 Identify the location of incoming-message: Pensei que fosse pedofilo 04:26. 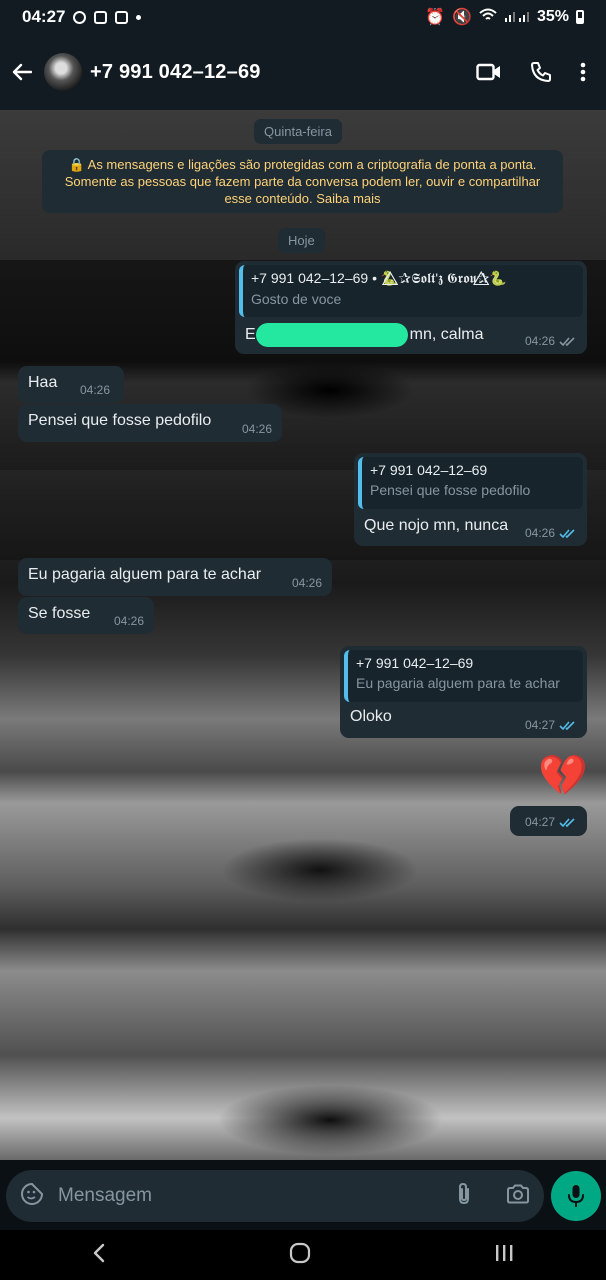
(150, 423).